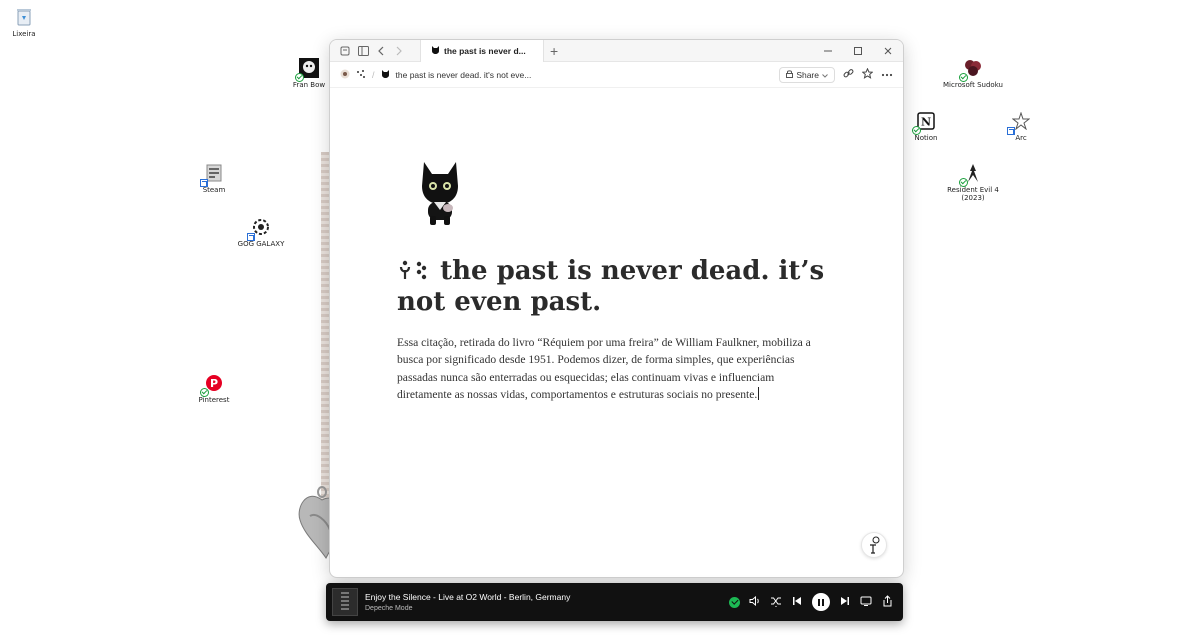 This screenshot has height=643, width=1200. I want to click on svg-text: N, so click(926, 122).